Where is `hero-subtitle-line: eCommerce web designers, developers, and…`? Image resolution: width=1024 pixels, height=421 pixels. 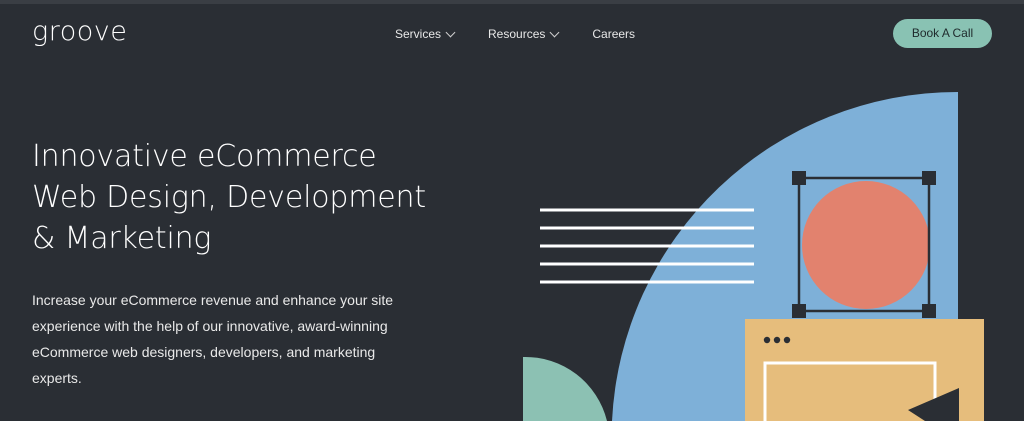 hero-subtitle-line: eCommerce web designers, developers, and… is located at coordinates (204, 352).